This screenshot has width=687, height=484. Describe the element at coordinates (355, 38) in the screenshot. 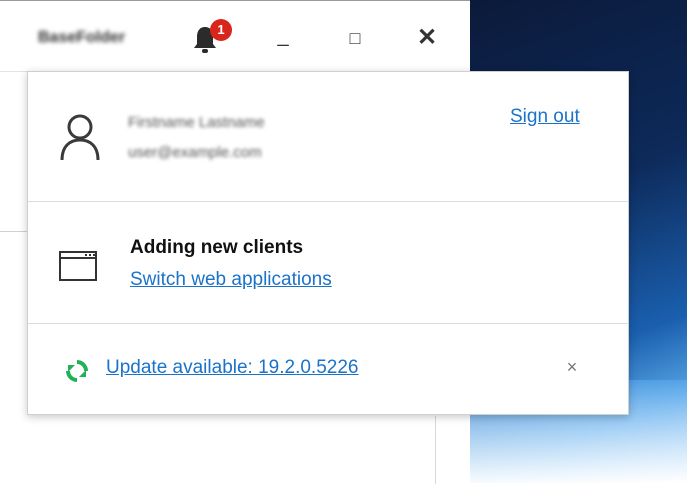

I see `maximize-button: □` at that location.